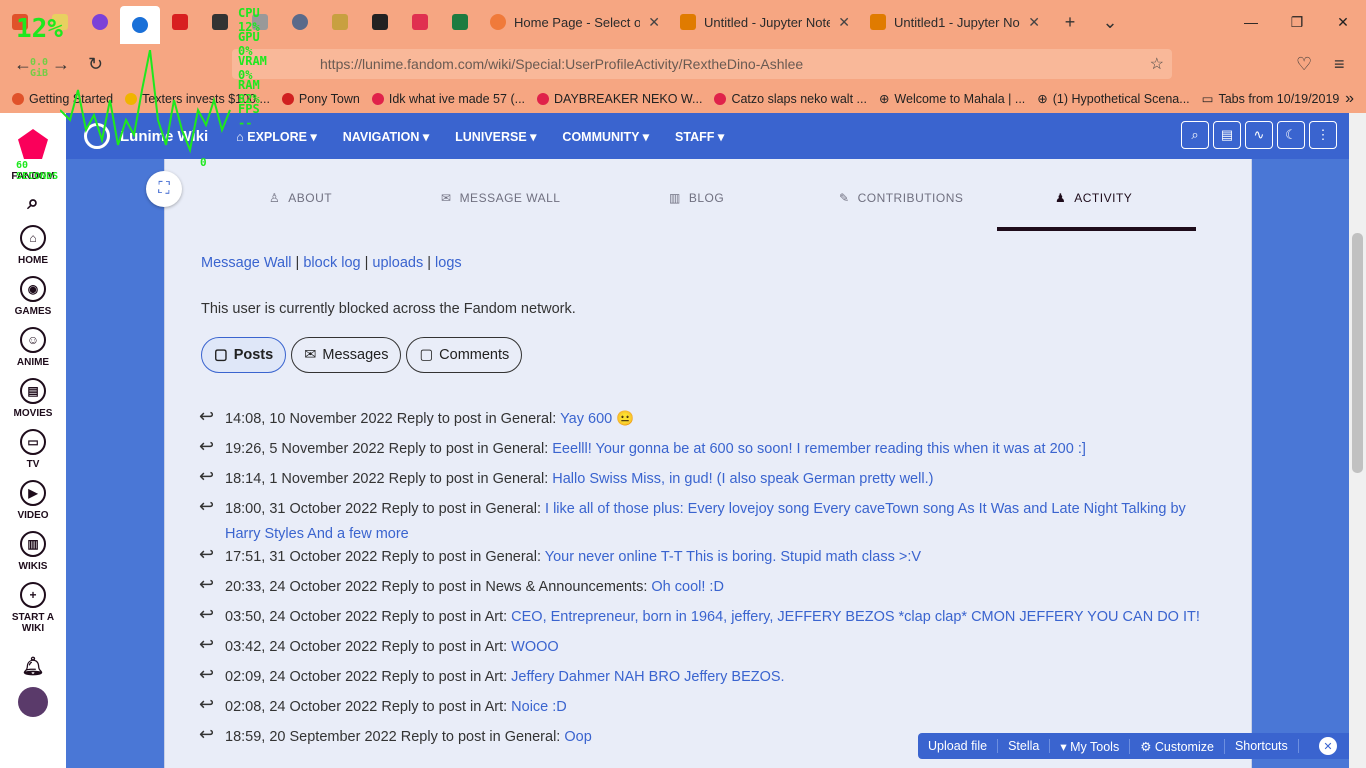 Image resolution: width=1366 pixels, height=768 pixels. What do you see at coordinates (300, 198) in the screenshot?
I see `tab-about: ♙ ABOUT` at bounding box center [300, 198].